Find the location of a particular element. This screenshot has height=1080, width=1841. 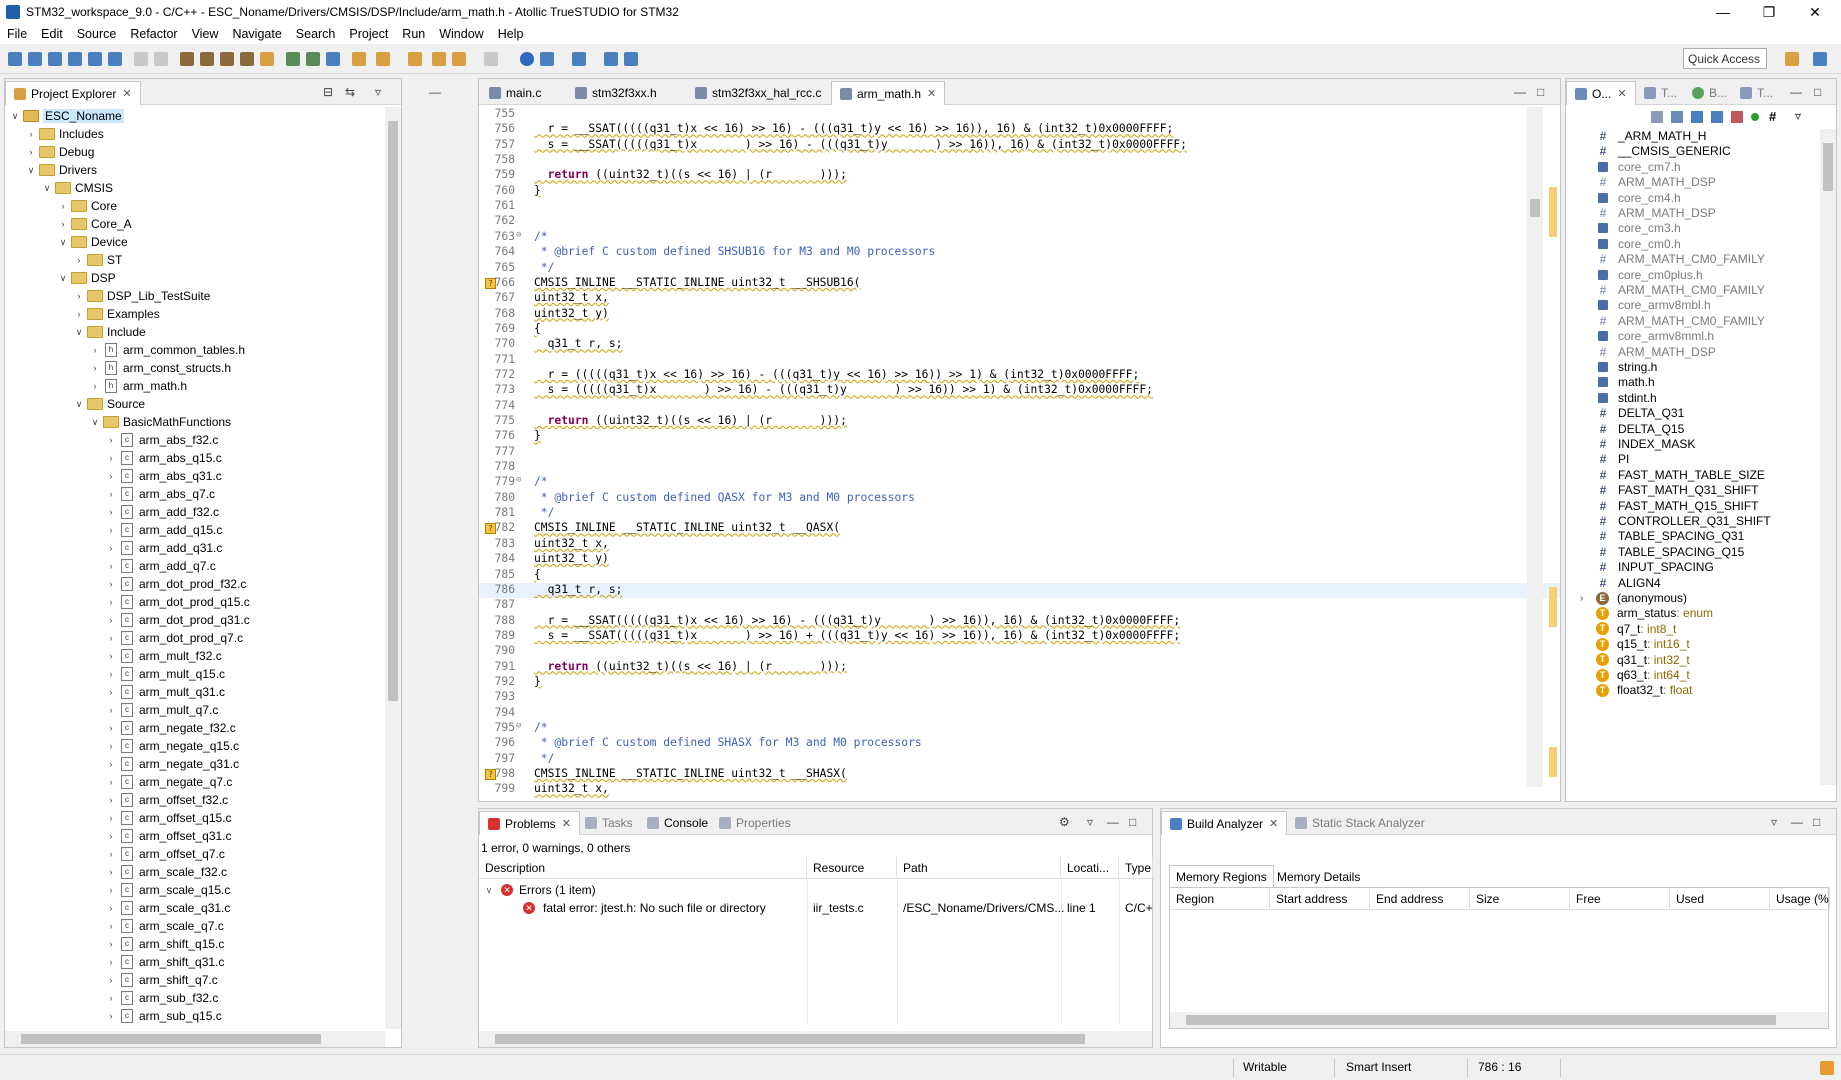

code-line: 792} is located at coordinates (1019, 682).